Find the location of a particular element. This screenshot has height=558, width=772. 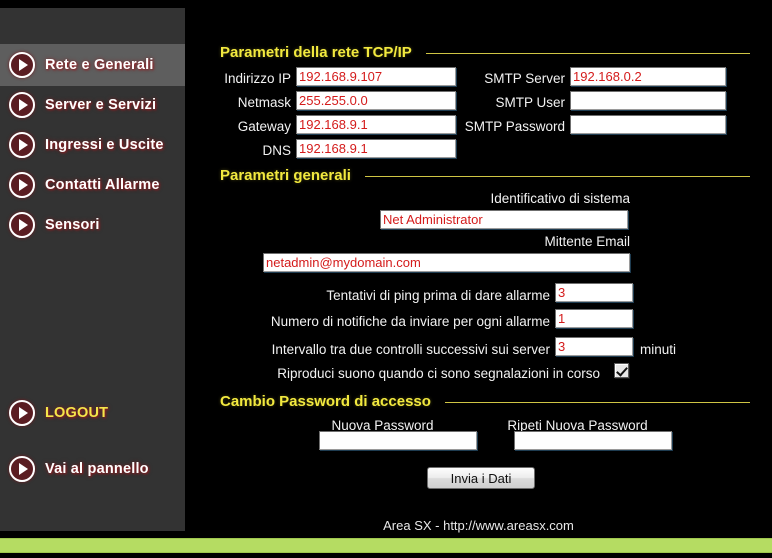

input-smtp-password is located at coordinates (648, 124).